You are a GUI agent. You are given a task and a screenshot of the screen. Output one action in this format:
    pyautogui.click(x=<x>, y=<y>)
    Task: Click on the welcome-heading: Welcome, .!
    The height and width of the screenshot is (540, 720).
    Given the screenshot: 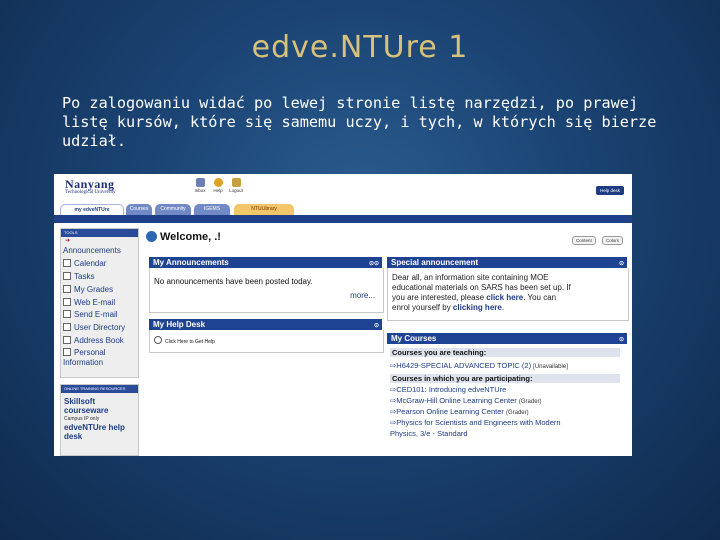 What is the action you would take?
    pyautogui.click(x=183, y=237)
    